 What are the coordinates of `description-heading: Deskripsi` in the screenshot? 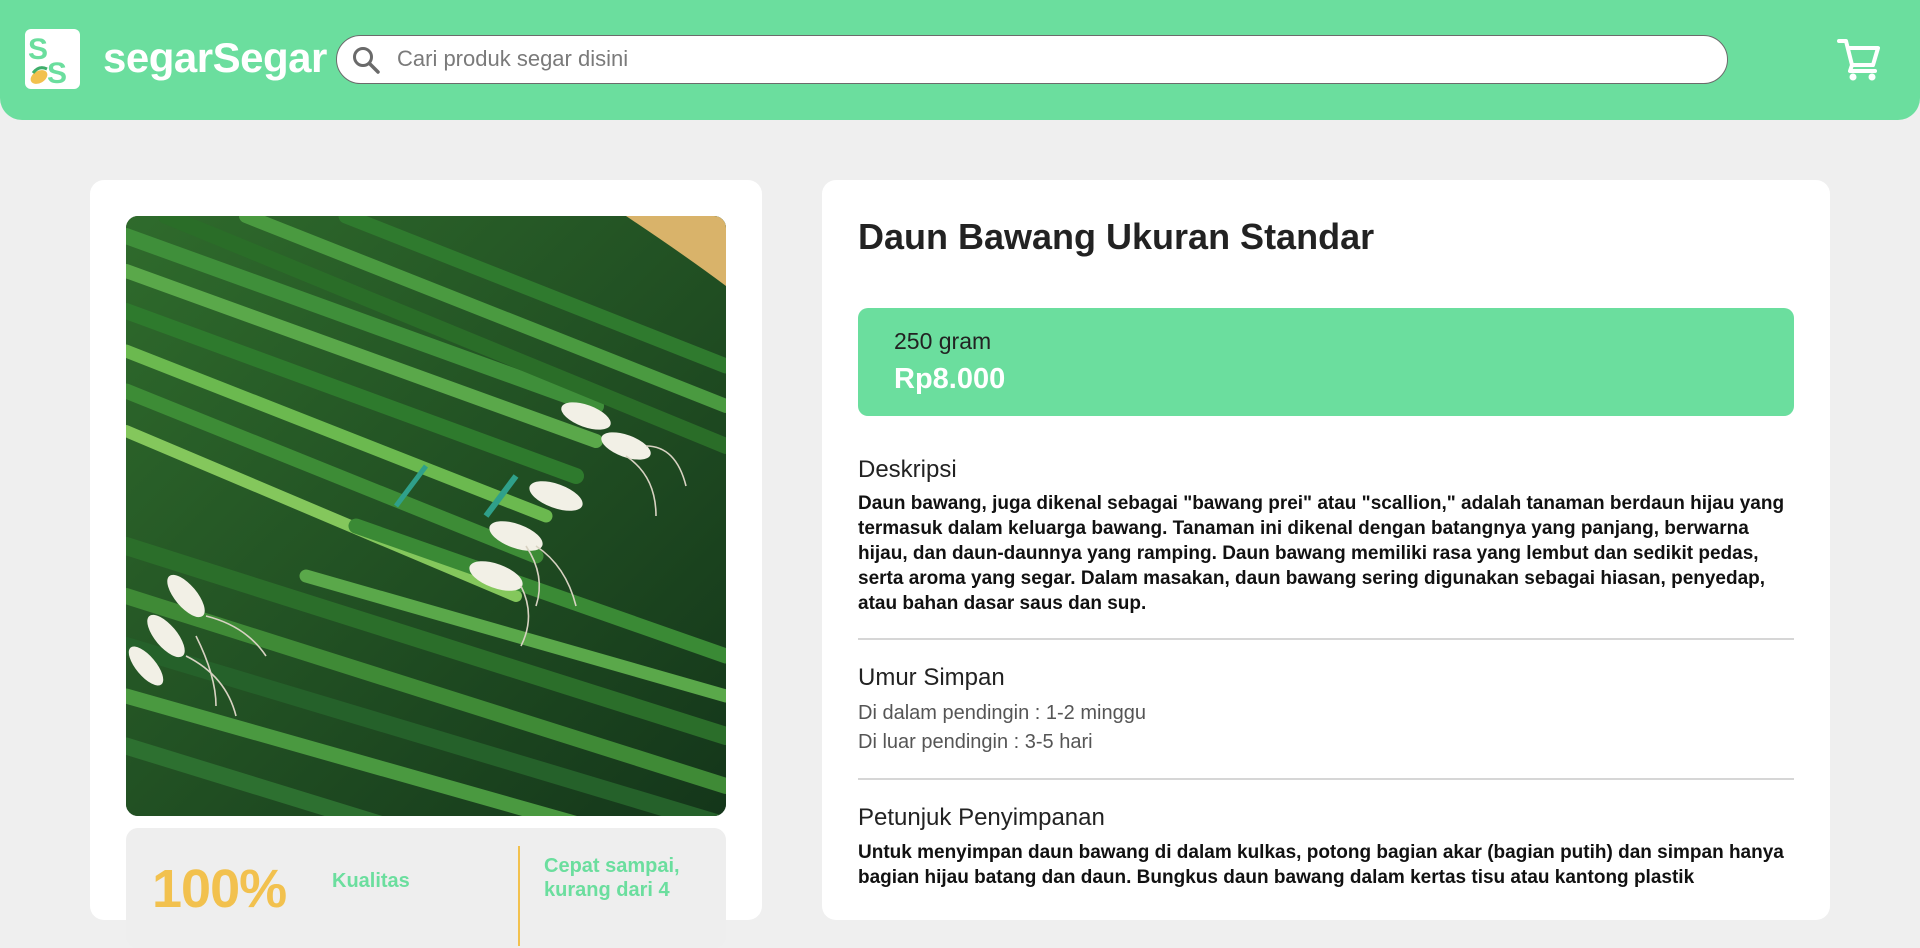 It's located at (907, 469).